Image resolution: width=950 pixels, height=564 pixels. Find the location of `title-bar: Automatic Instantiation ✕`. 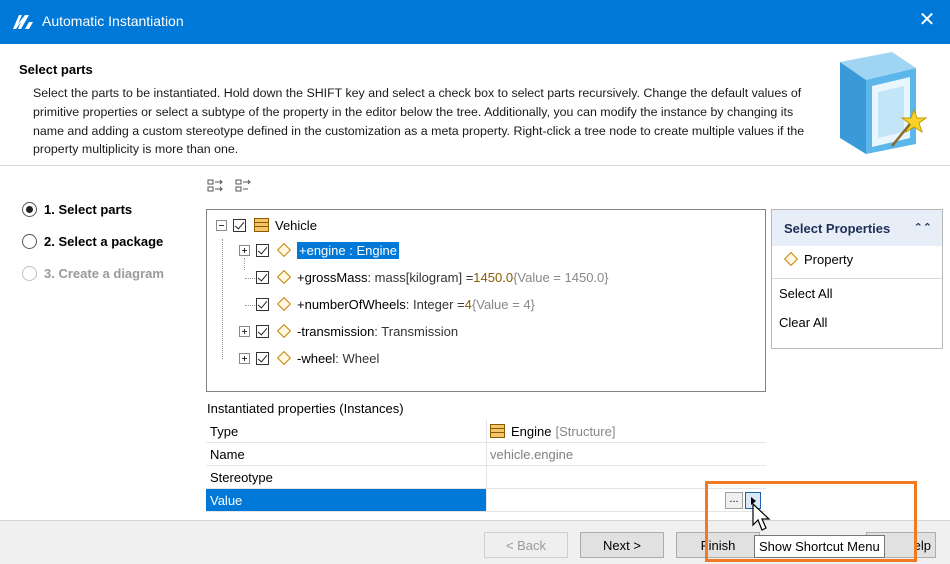

title-bar: Automatic Instantiation ✕ is located at coordinates (475, 22).